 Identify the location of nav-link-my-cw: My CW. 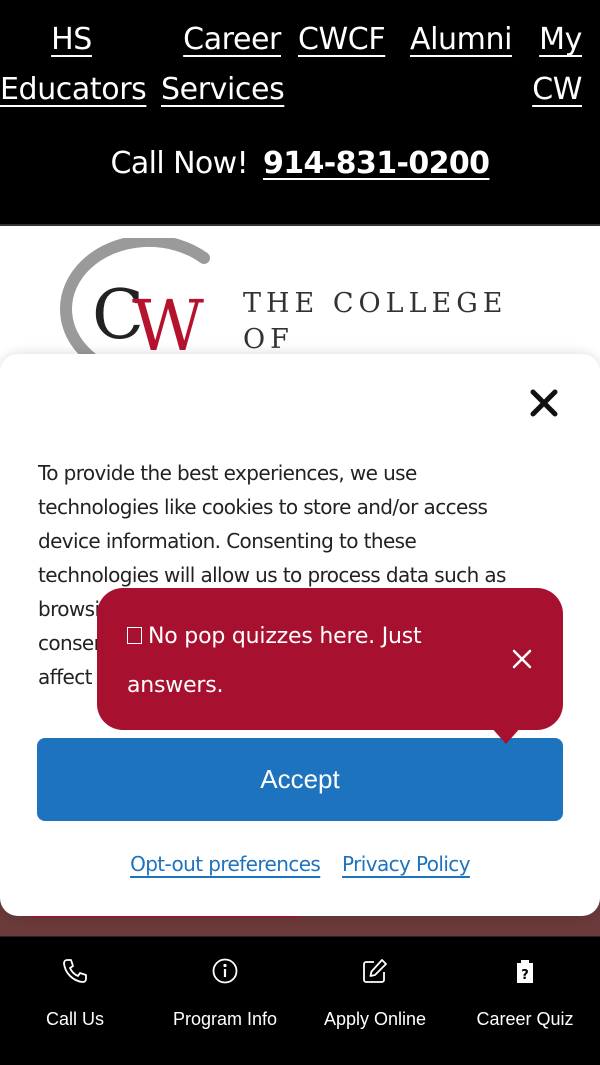
(551, 65).